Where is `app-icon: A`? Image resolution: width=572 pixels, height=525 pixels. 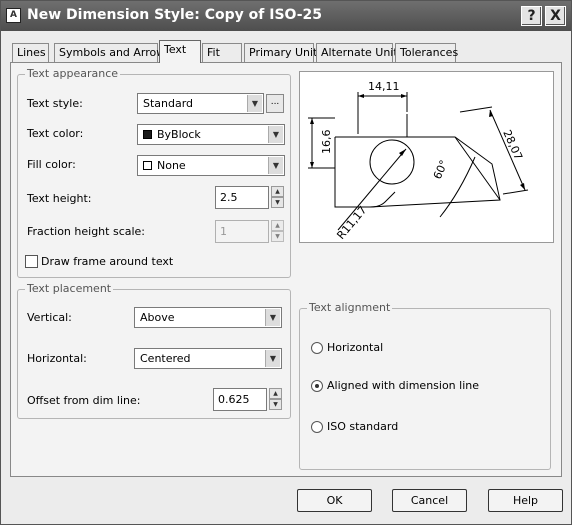
app-icon: A is located at coordinates (13, 15).